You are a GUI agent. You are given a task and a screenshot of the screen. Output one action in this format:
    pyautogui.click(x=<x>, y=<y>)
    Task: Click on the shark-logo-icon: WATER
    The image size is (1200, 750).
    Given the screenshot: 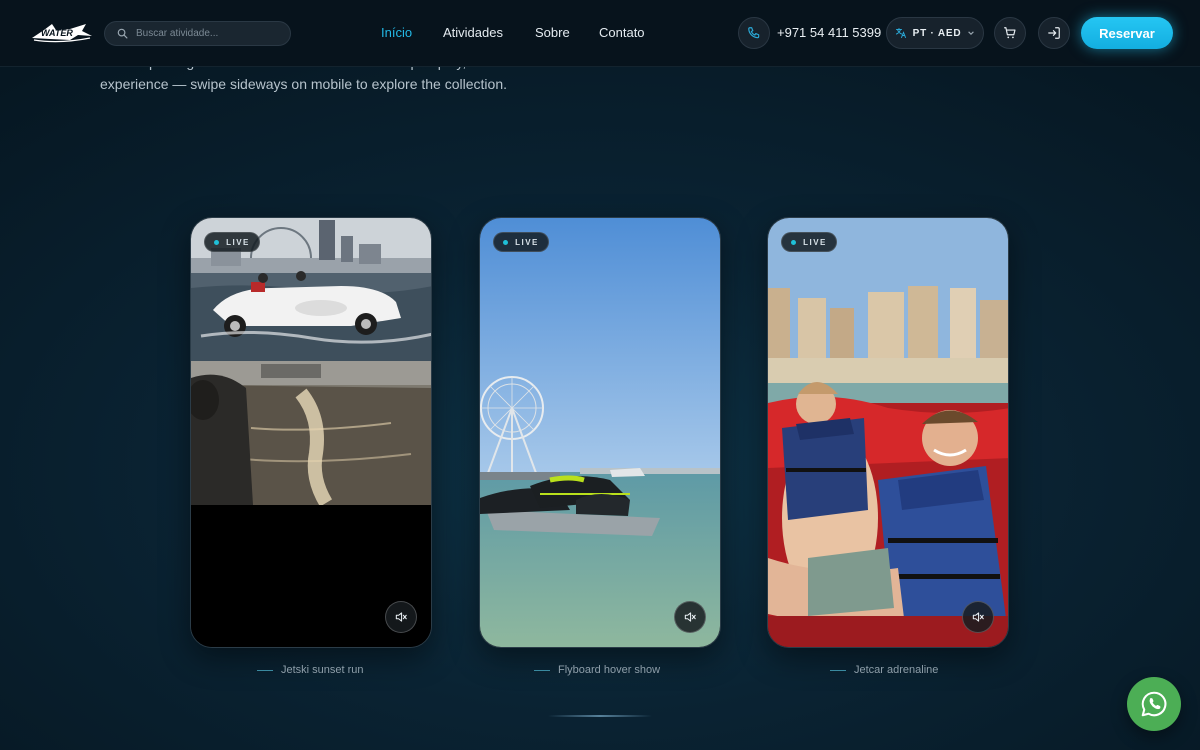 What is the action you would take?
    pyautogui.click(x=62, y=33)
    